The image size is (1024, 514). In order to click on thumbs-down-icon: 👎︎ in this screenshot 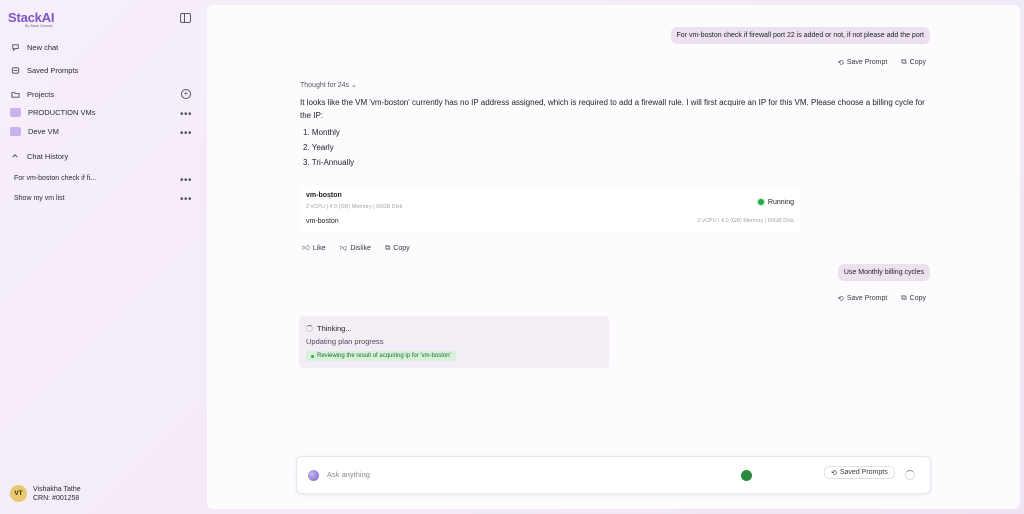, I will do `click(343, 247)`.